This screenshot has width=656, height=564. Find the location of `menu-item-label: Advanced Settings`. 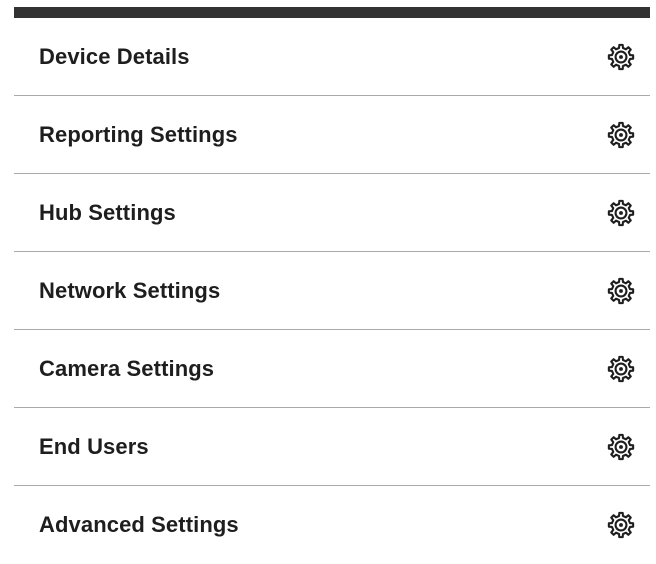

menu-item-label: Advanced Settings is located at coordinates (139, 524).